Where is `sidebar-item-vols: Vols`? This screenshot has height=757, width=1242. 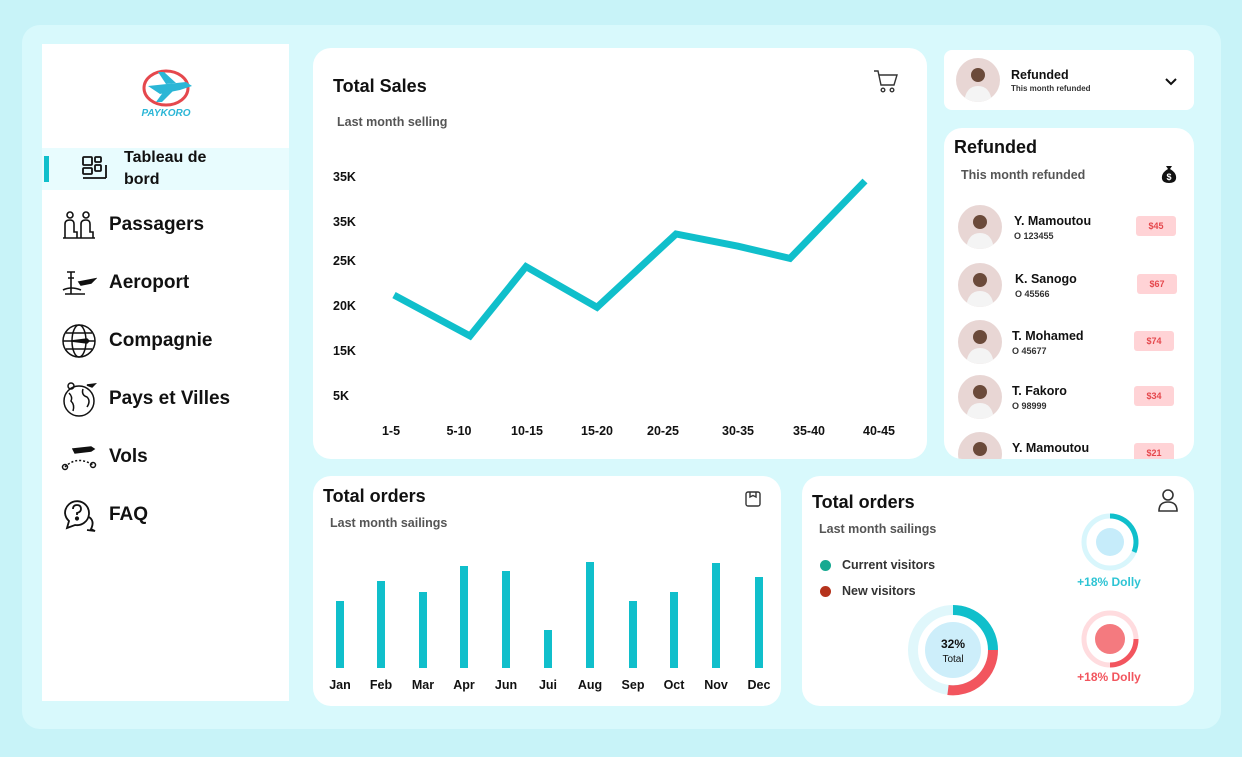 sidebar-item-vols: Vols is located at coordinates (165, 457).